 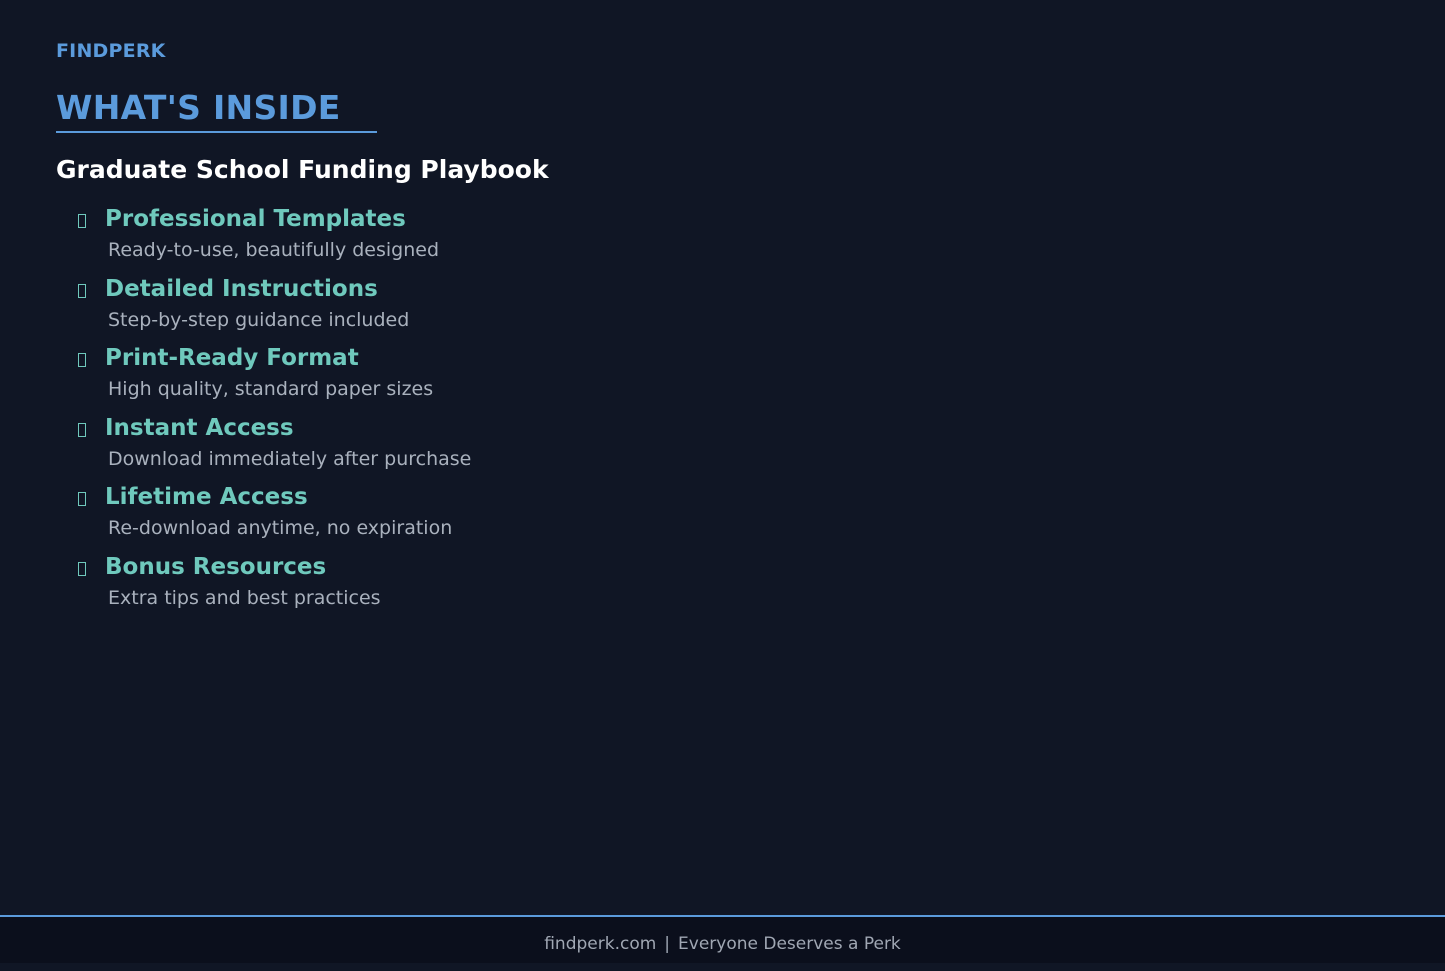 What do you see at coordinates (302, 169) in the screenshot?
I see `product-title: Graduate School Funding Playbook` at bounding box center [302, 169].